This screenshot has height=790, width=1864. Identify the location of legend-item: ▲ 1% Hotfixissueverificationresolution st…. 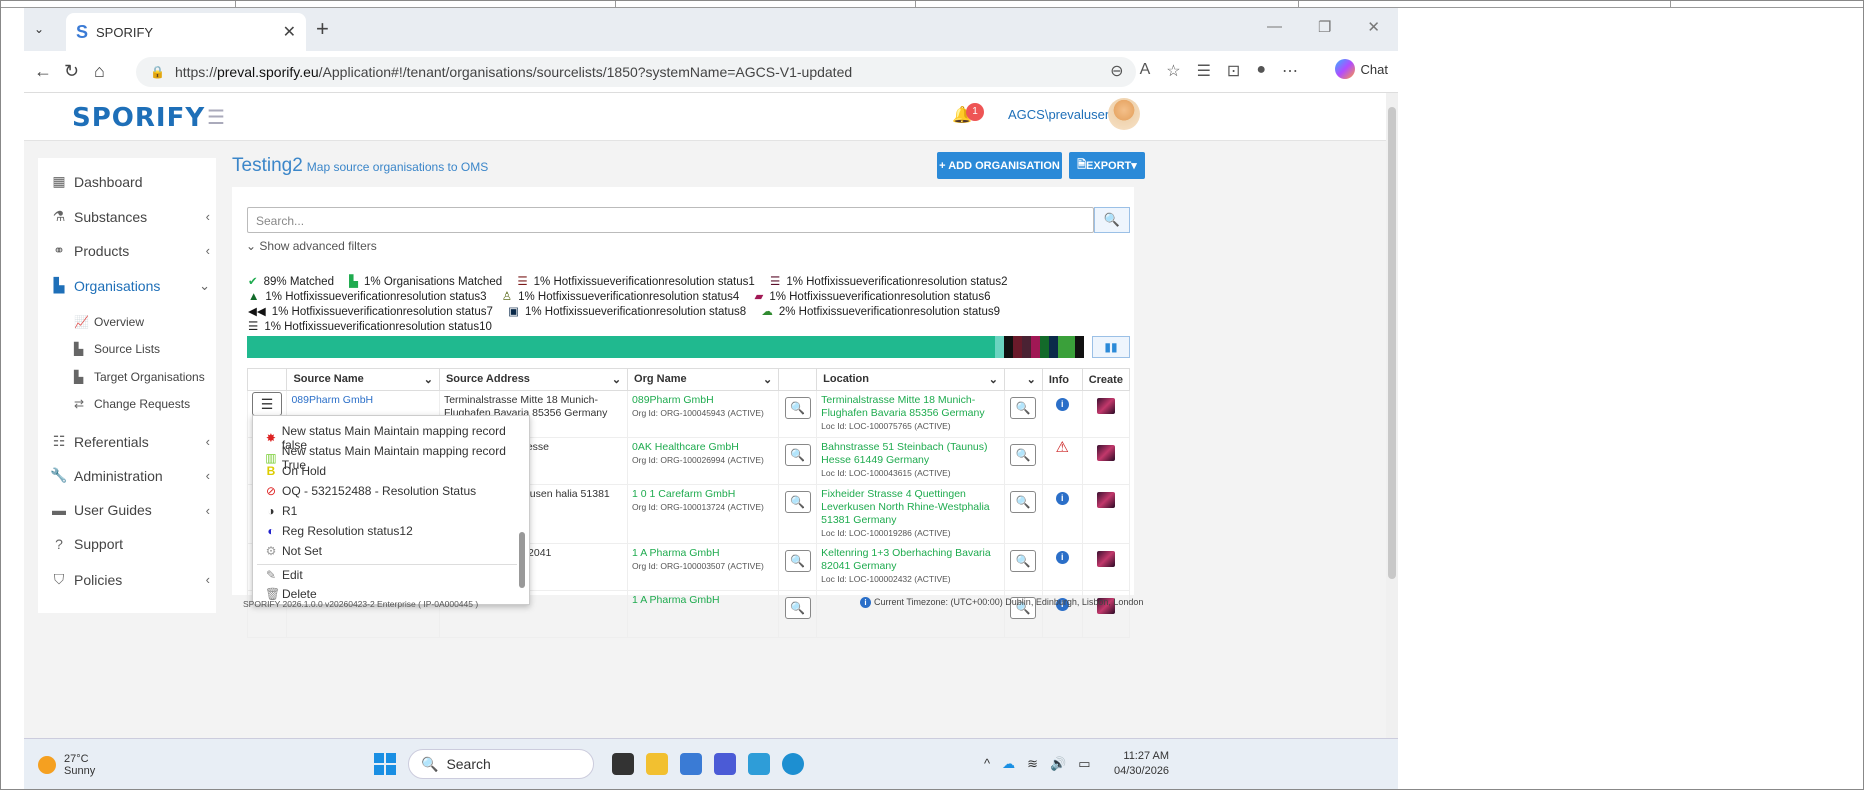
(370, 297).